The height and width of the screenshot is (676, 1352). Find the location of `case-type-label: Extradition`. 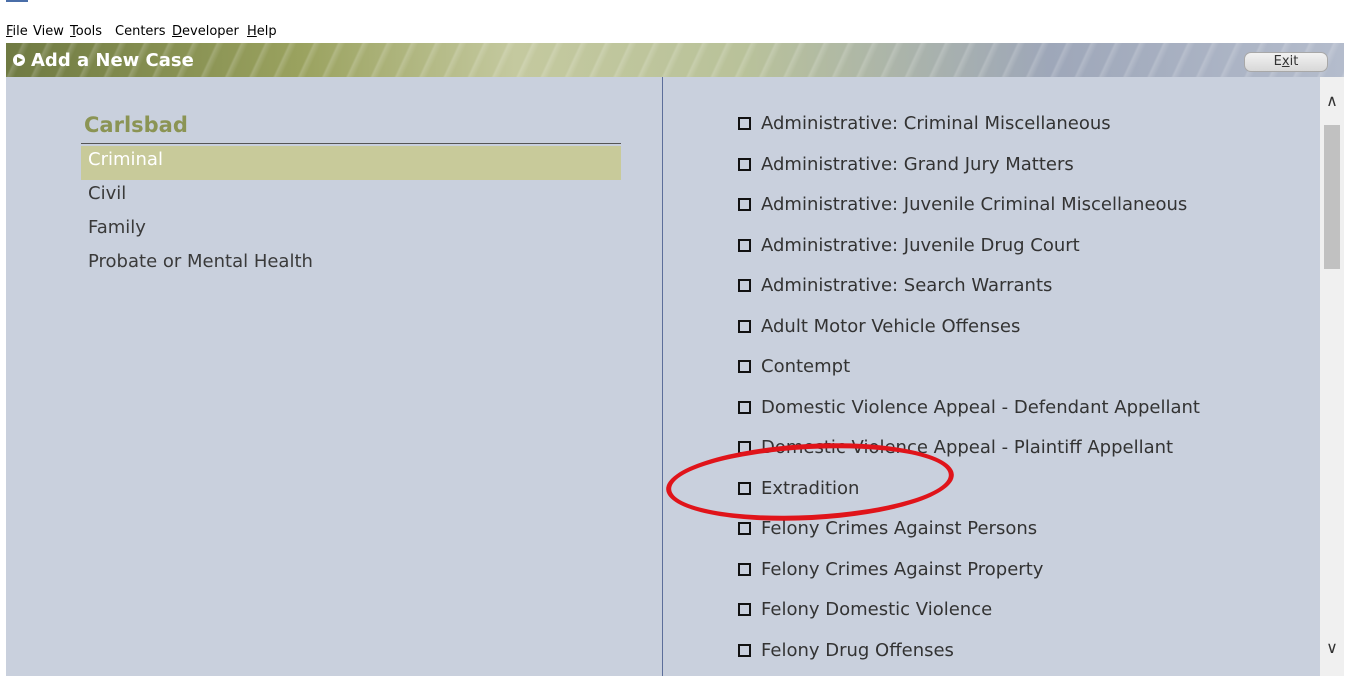

case-type-label: Extradition is located at coordinates (810, 488).